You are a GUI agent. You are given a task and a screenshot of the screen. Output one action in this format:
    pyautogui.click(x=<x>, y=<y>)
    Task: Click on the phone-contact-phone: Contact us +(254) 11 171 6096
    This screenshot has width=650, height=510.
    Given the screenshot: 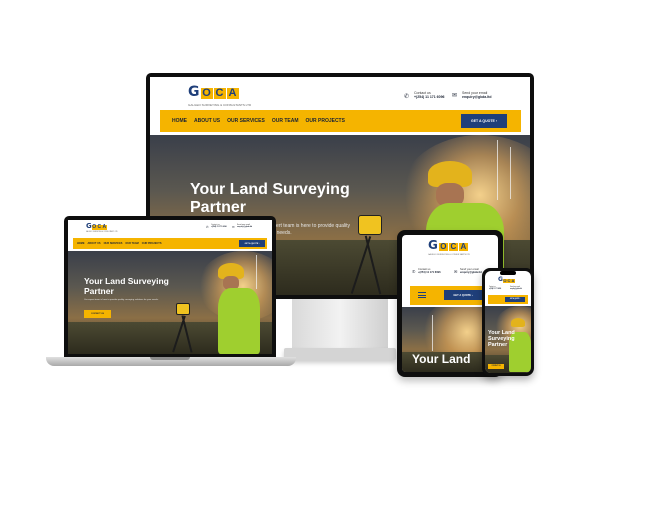 What is the action you would take?
    pyautogui.click(x=495, y=289)
    